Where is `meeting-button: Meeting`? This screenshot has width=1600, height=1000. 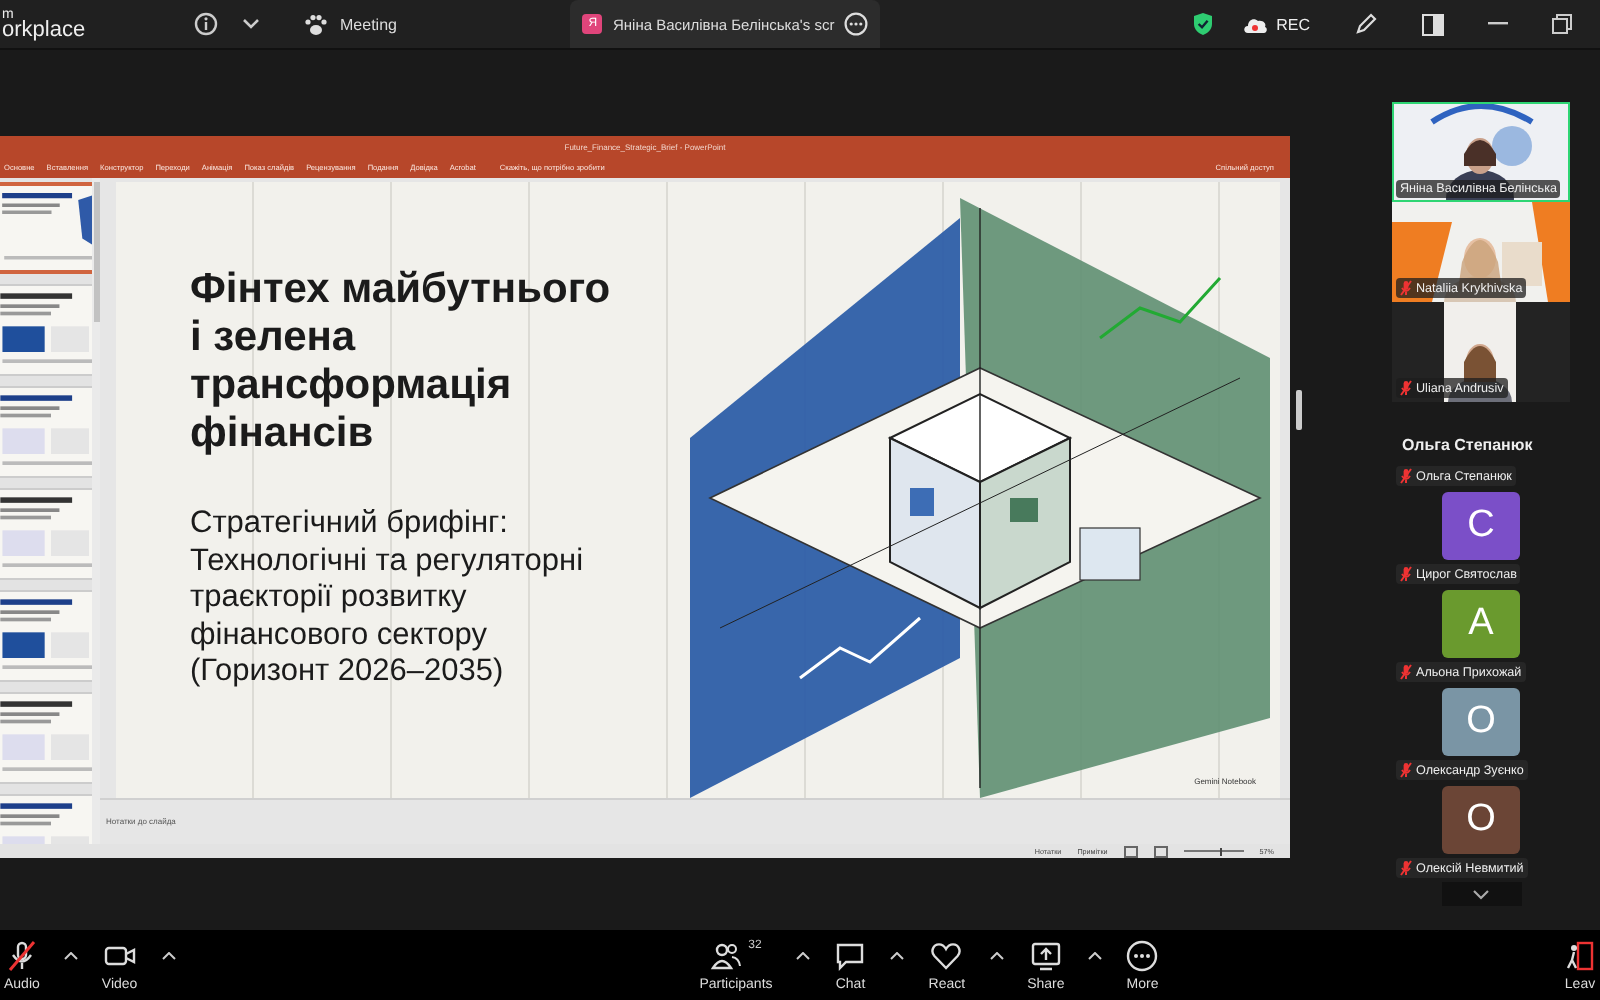 meeting-button: Meeting is located at coordinates (350, 24).